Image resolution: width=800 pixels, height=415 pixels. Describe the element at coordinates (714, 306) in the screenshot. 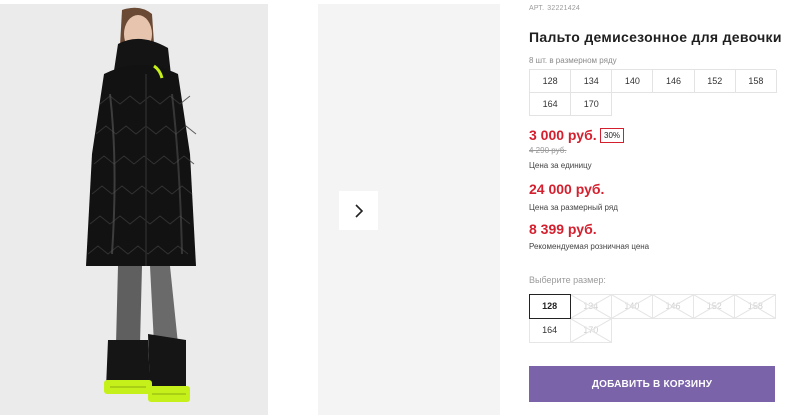

I see `size-option: 152` at that location.